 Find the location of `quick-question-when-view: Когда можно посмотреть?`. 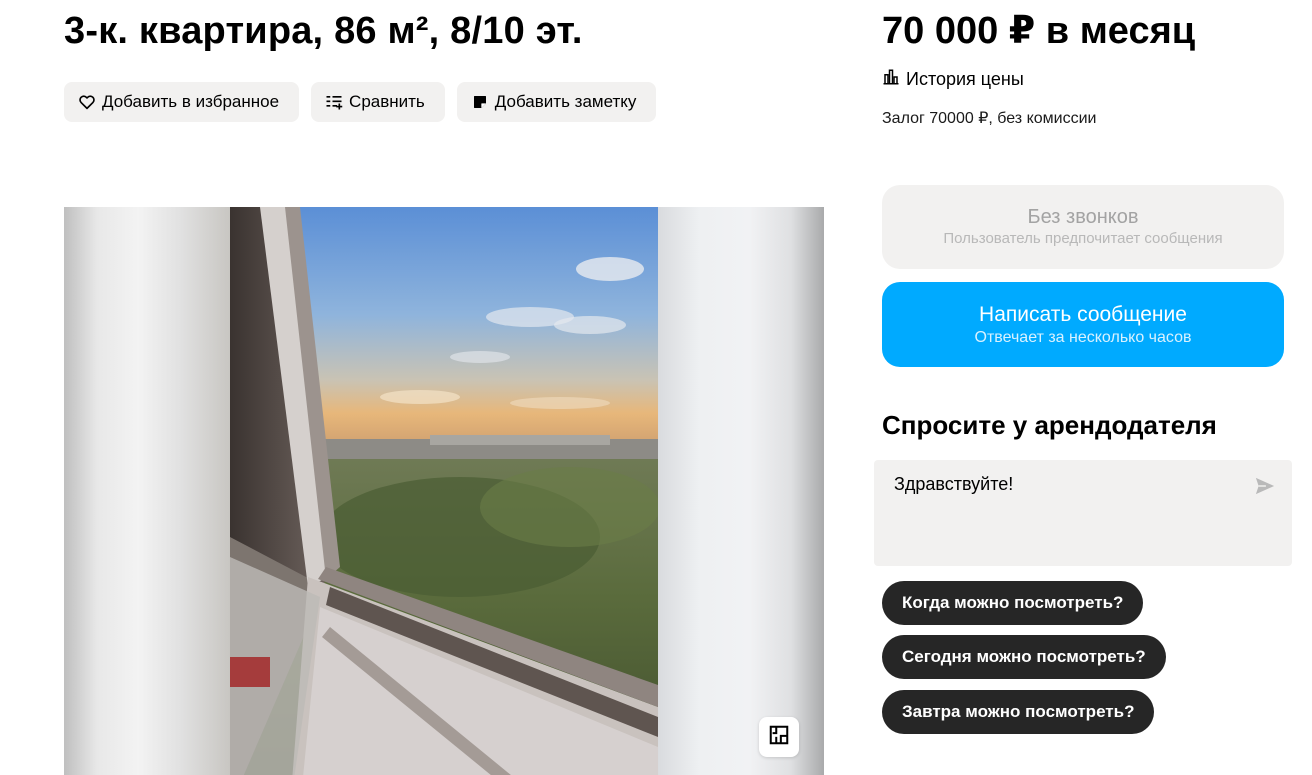

quick-question-when-view: Когда можно посмотреть? is located at coordinates (1013, 603).